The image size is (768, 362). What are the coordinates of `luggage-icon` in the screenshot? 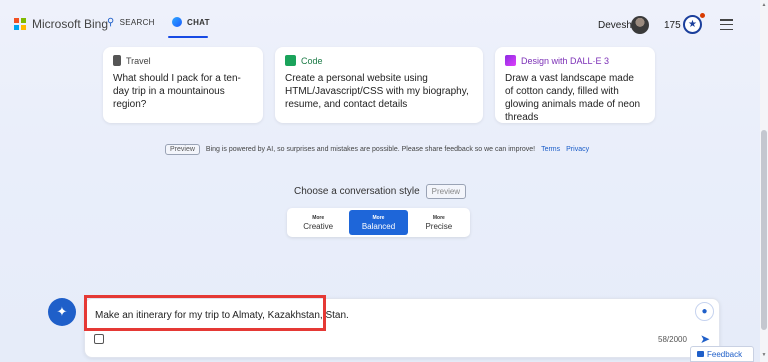 It's located at (117, 60).